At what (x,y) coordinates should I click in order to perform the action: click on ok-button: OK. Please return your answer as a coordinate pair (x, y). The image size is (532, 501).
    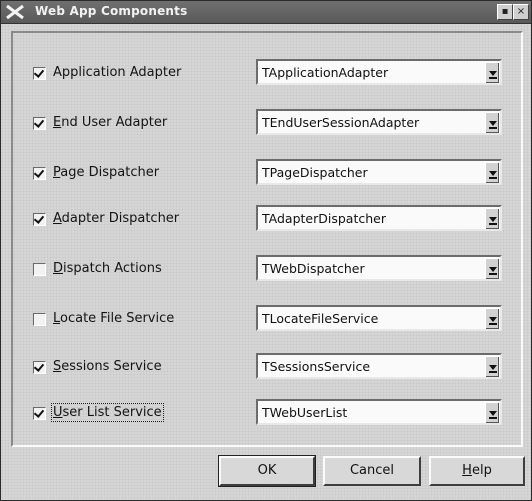
    Looking at the image, I should click on (267, 471).